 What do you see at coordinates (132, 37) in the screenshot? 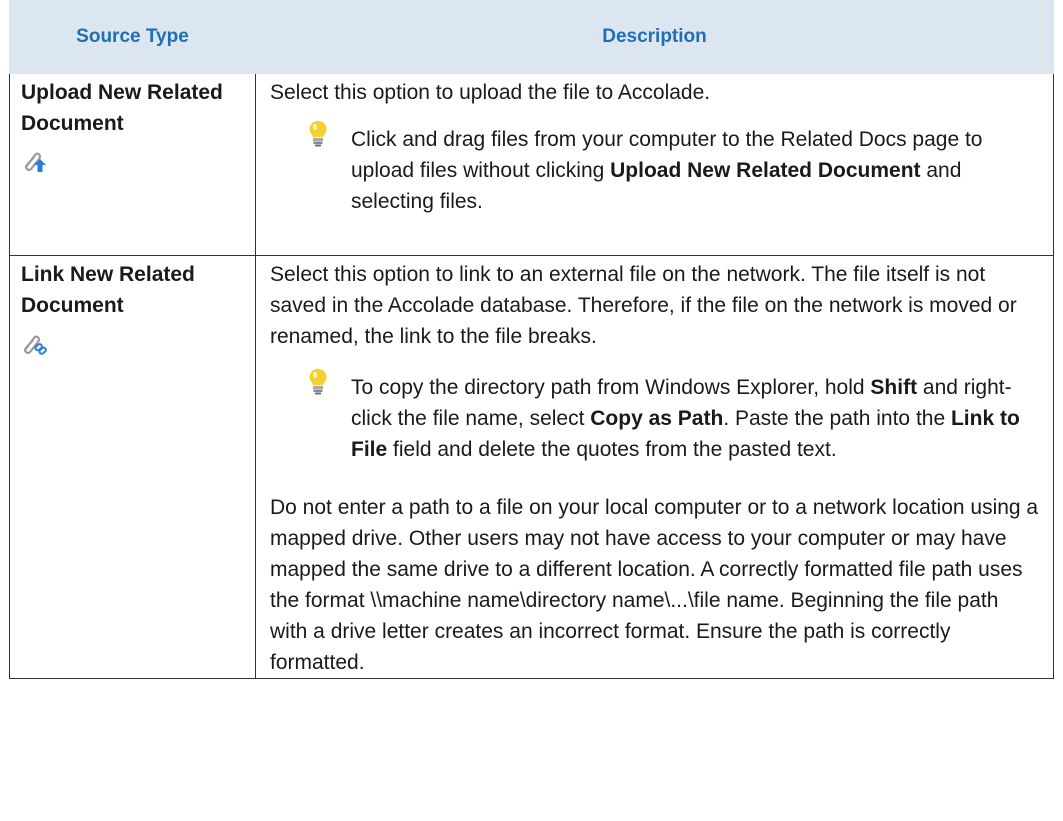
I see `header-source-type: Source Type` at bounding box center [132, 37].